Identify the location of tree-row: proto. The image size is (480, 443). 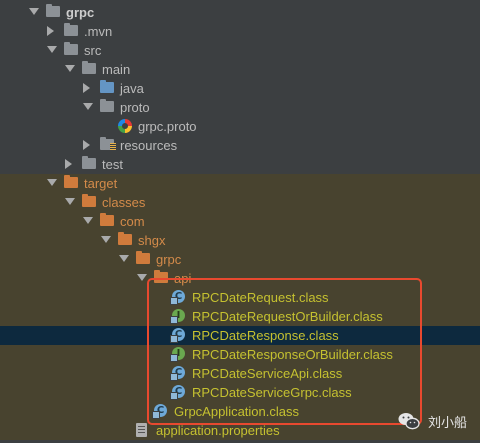
(240, 107).